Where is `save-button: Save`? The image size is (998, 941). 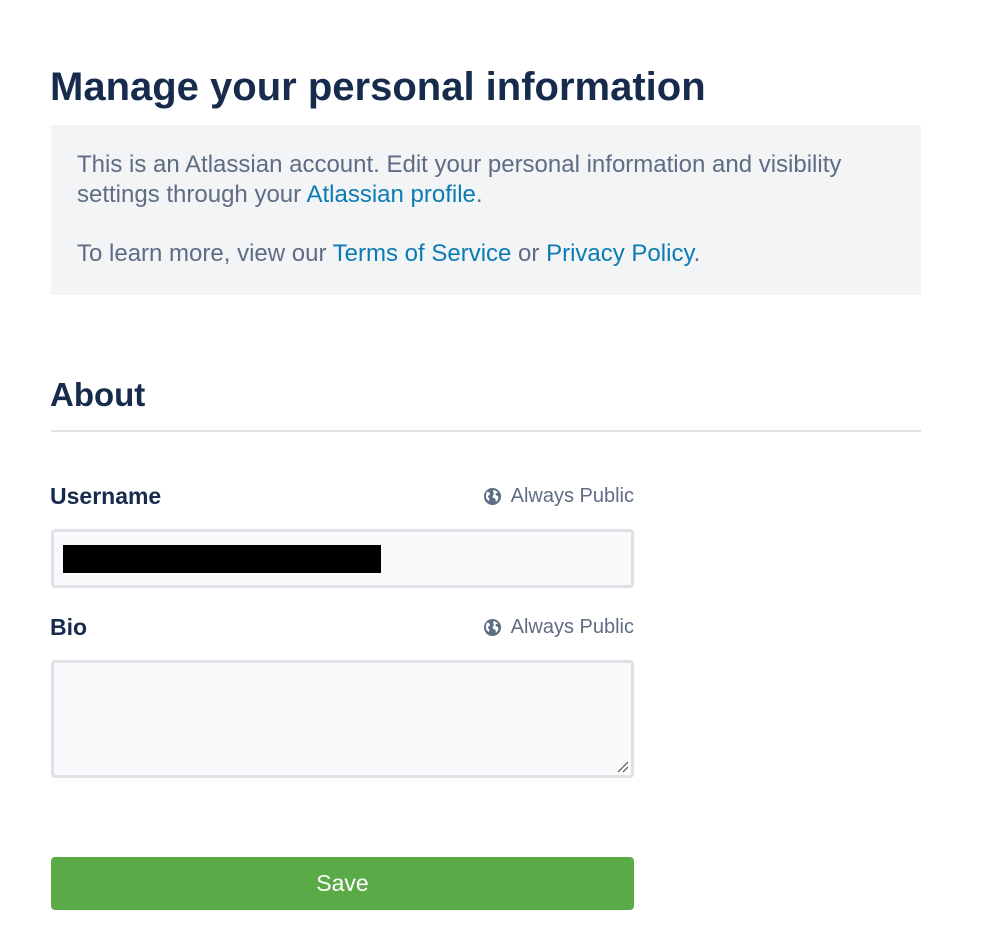
save-button: Save is located at coordinates (342, 883).